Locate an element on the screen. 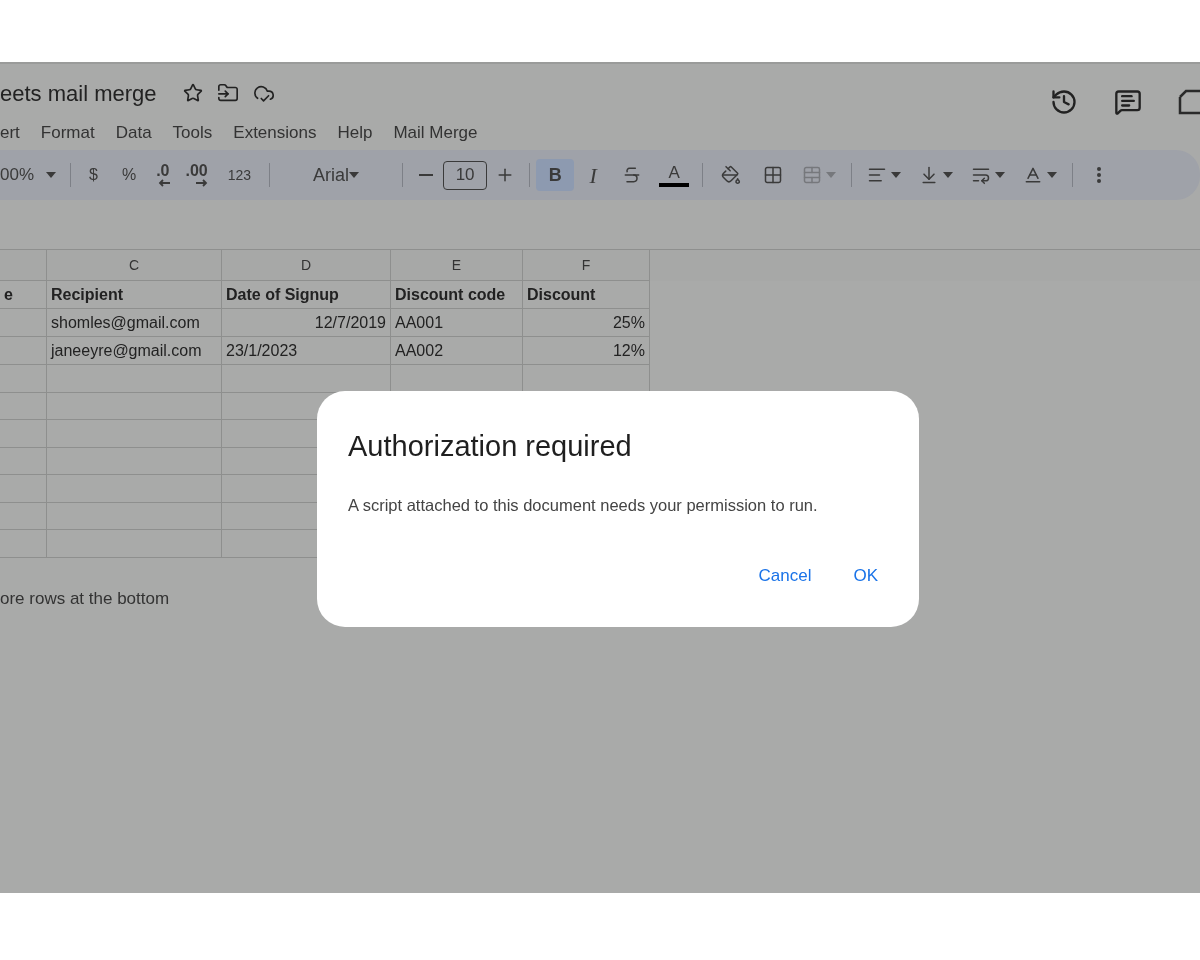 This screenshot has height=960, width=1200. table-cell: 12% is located at coordinates (586, 351).